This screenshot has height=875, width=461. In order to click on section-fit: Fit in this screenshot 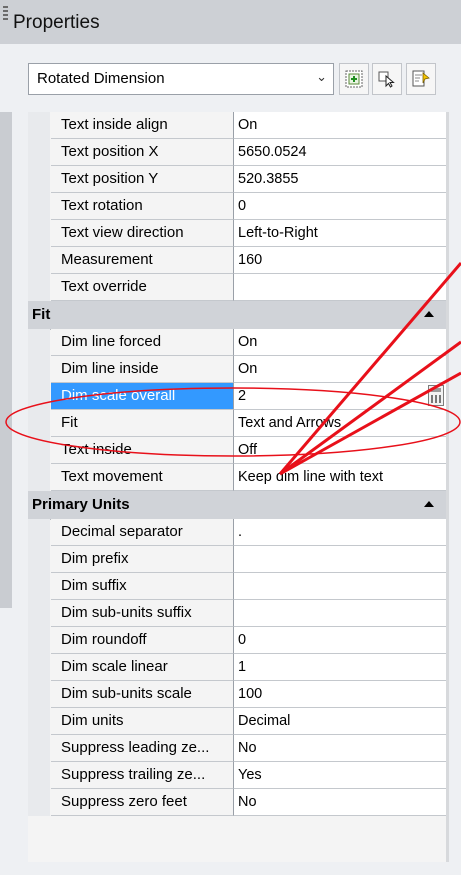, I will do `click(238, 315)`.